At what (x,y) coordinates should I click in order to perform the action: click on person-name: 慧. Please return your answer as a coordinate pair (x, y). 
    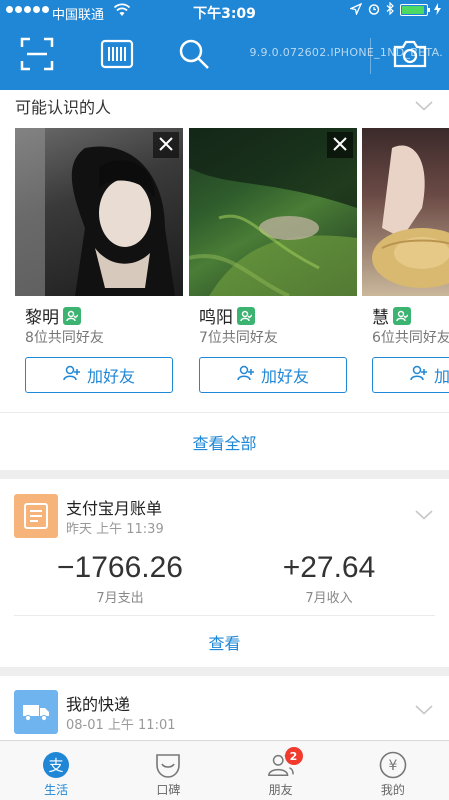
    Looking at the image, I should click on (380, 318).